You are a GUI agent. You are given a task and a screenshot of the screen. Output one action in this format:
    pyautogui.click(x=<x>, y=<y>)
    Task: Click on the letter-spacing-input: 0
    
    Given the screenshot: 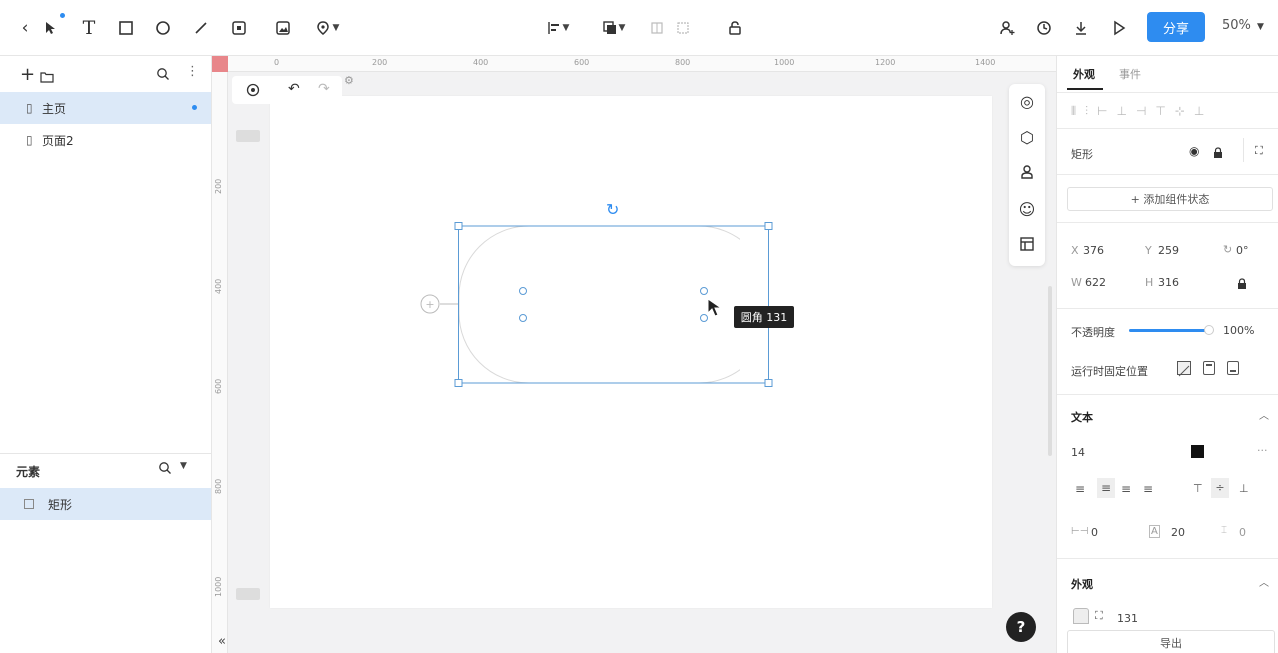 What is the action you would take?
    pyautogui.click(x=1094, y=532)
    